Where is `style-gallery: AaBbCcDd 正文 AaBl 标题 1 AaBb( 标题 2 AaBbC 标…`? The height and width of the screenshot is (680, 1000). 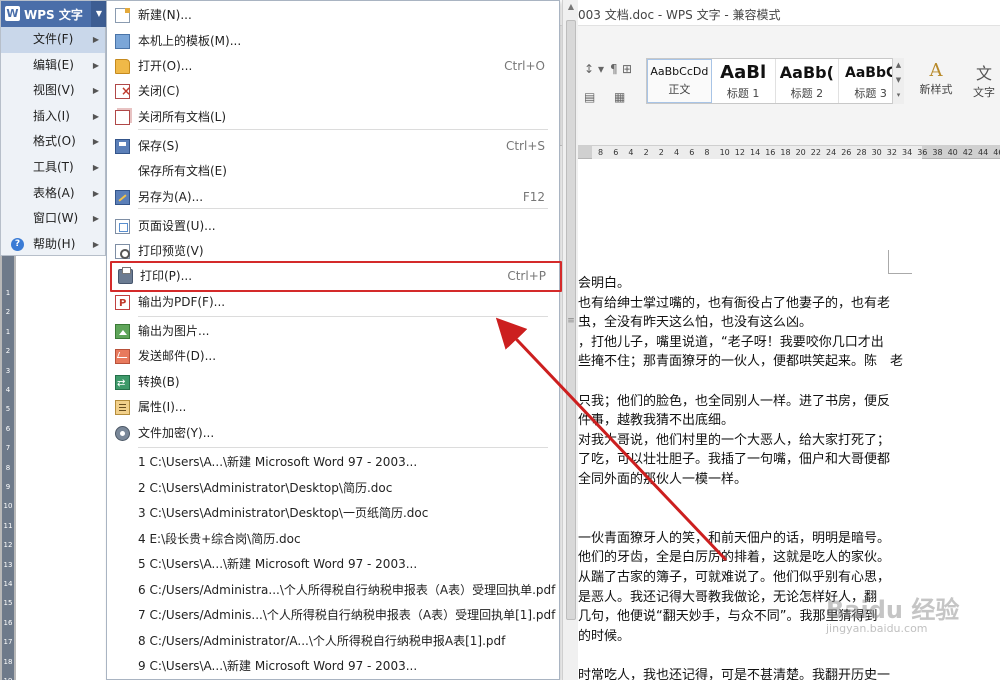 style-gallery: AaBbCcDd 正文 AaBl 标题 1 AaBb( 标题 2 AaBbC 标… is located at coordinates (775, 81).